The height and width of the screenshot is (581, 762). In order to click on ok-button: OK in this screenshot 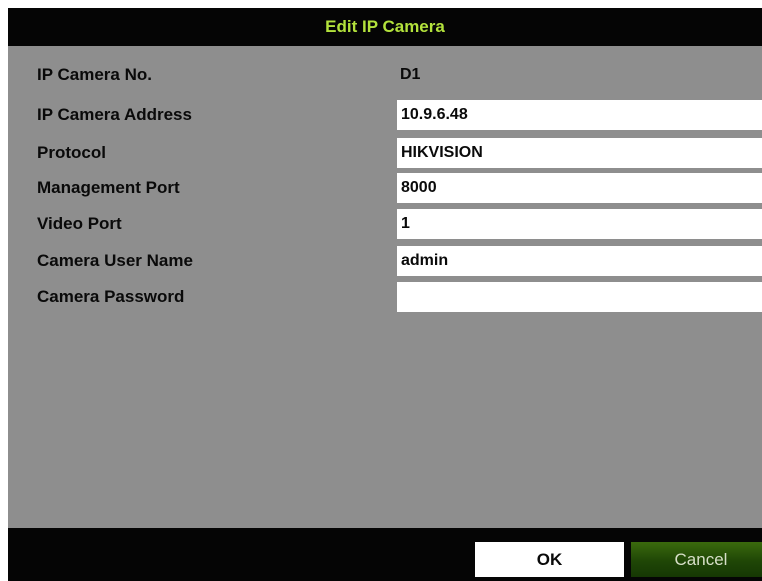, I will do `click(549, 559)`.